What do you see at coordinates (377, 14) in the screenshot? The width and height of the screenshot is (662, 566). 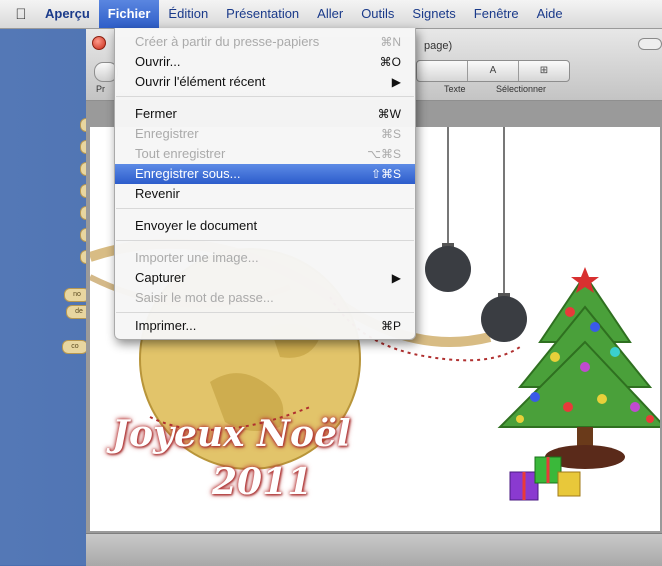 I see `menu-outils: Outils` at bounding box center [377, 14].